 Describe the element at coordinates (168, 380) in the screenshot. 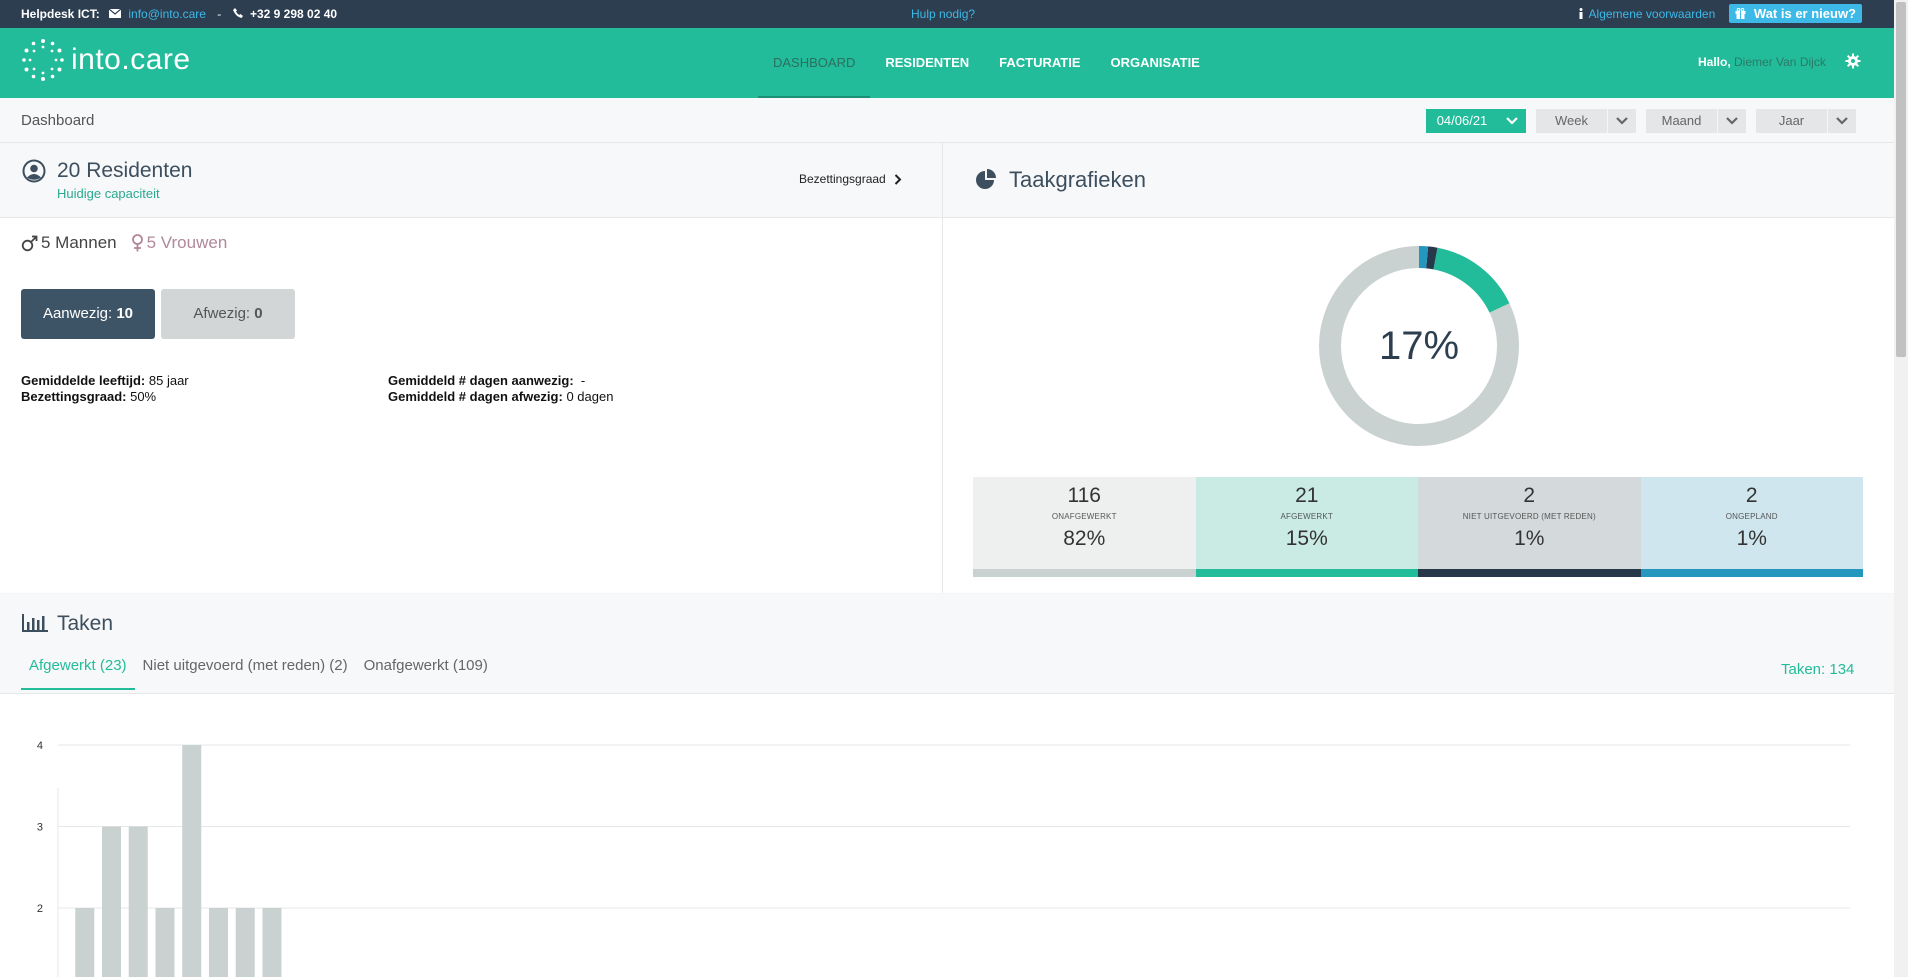

I see `avg-age-value: 85 jaar` at that location.